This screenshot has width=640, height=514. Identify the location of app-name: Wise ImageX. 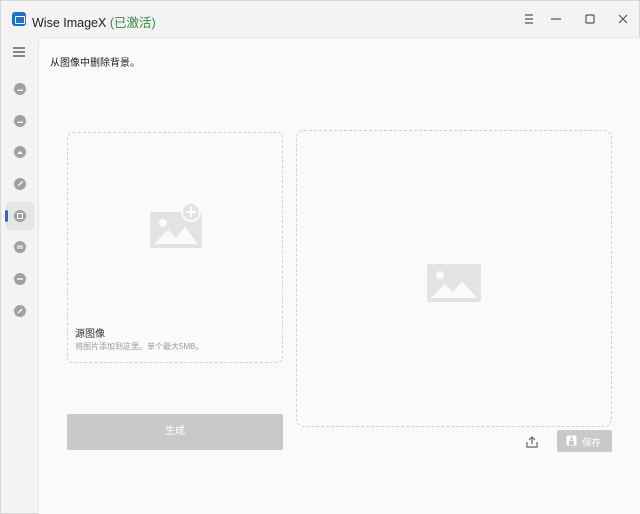
(69, 23).